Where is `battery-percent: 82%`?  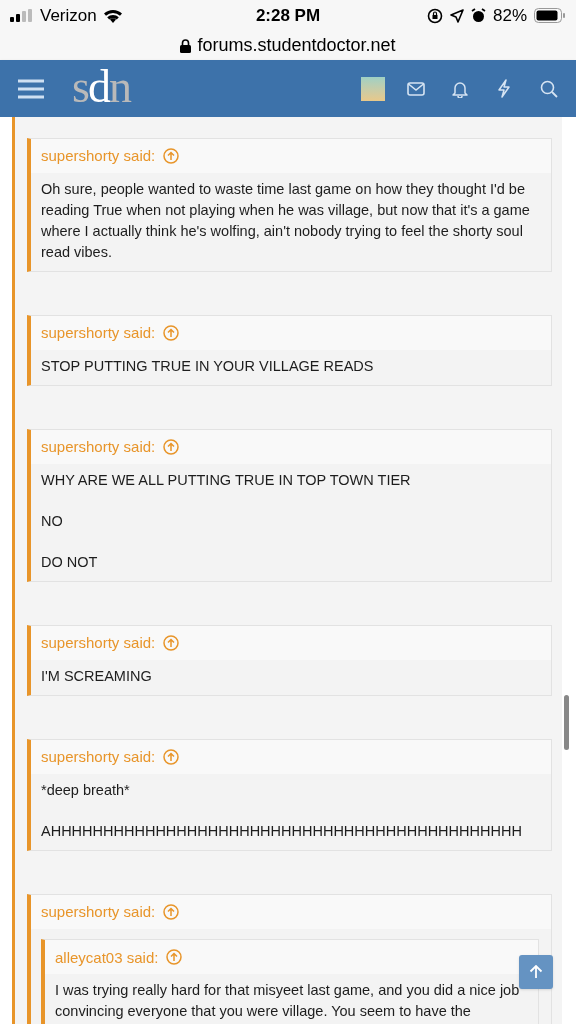
battery-percent: 82% is located at coordinates (509, 15).